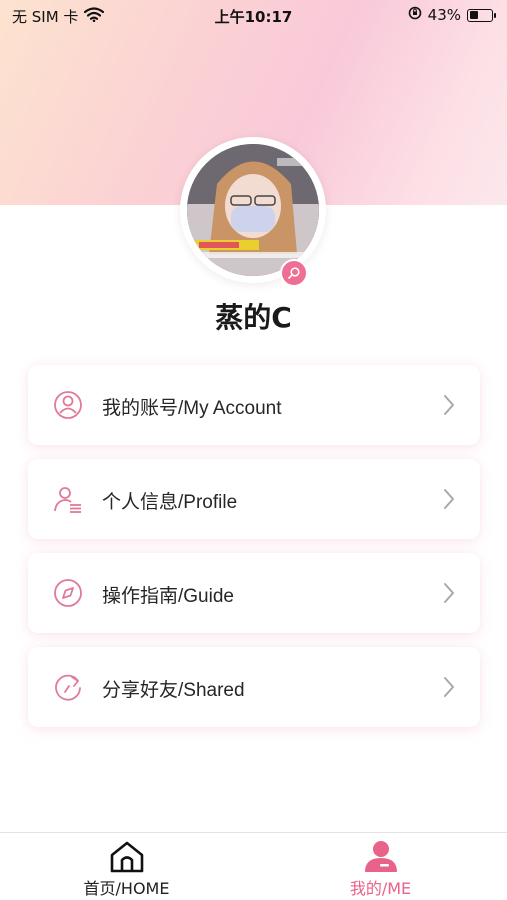 The height and width of the screenshot is (900, 507). Describe the element at coordinates (253, 15) in the screenshot. I see `status-bar: 无 SIM 卡 上午10:17 43%` at that location.